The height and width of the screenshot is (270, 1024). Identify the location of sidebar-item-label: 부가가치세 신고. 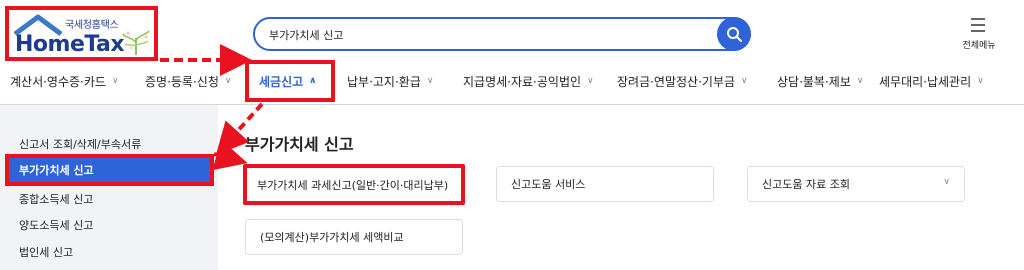
(56, 170).